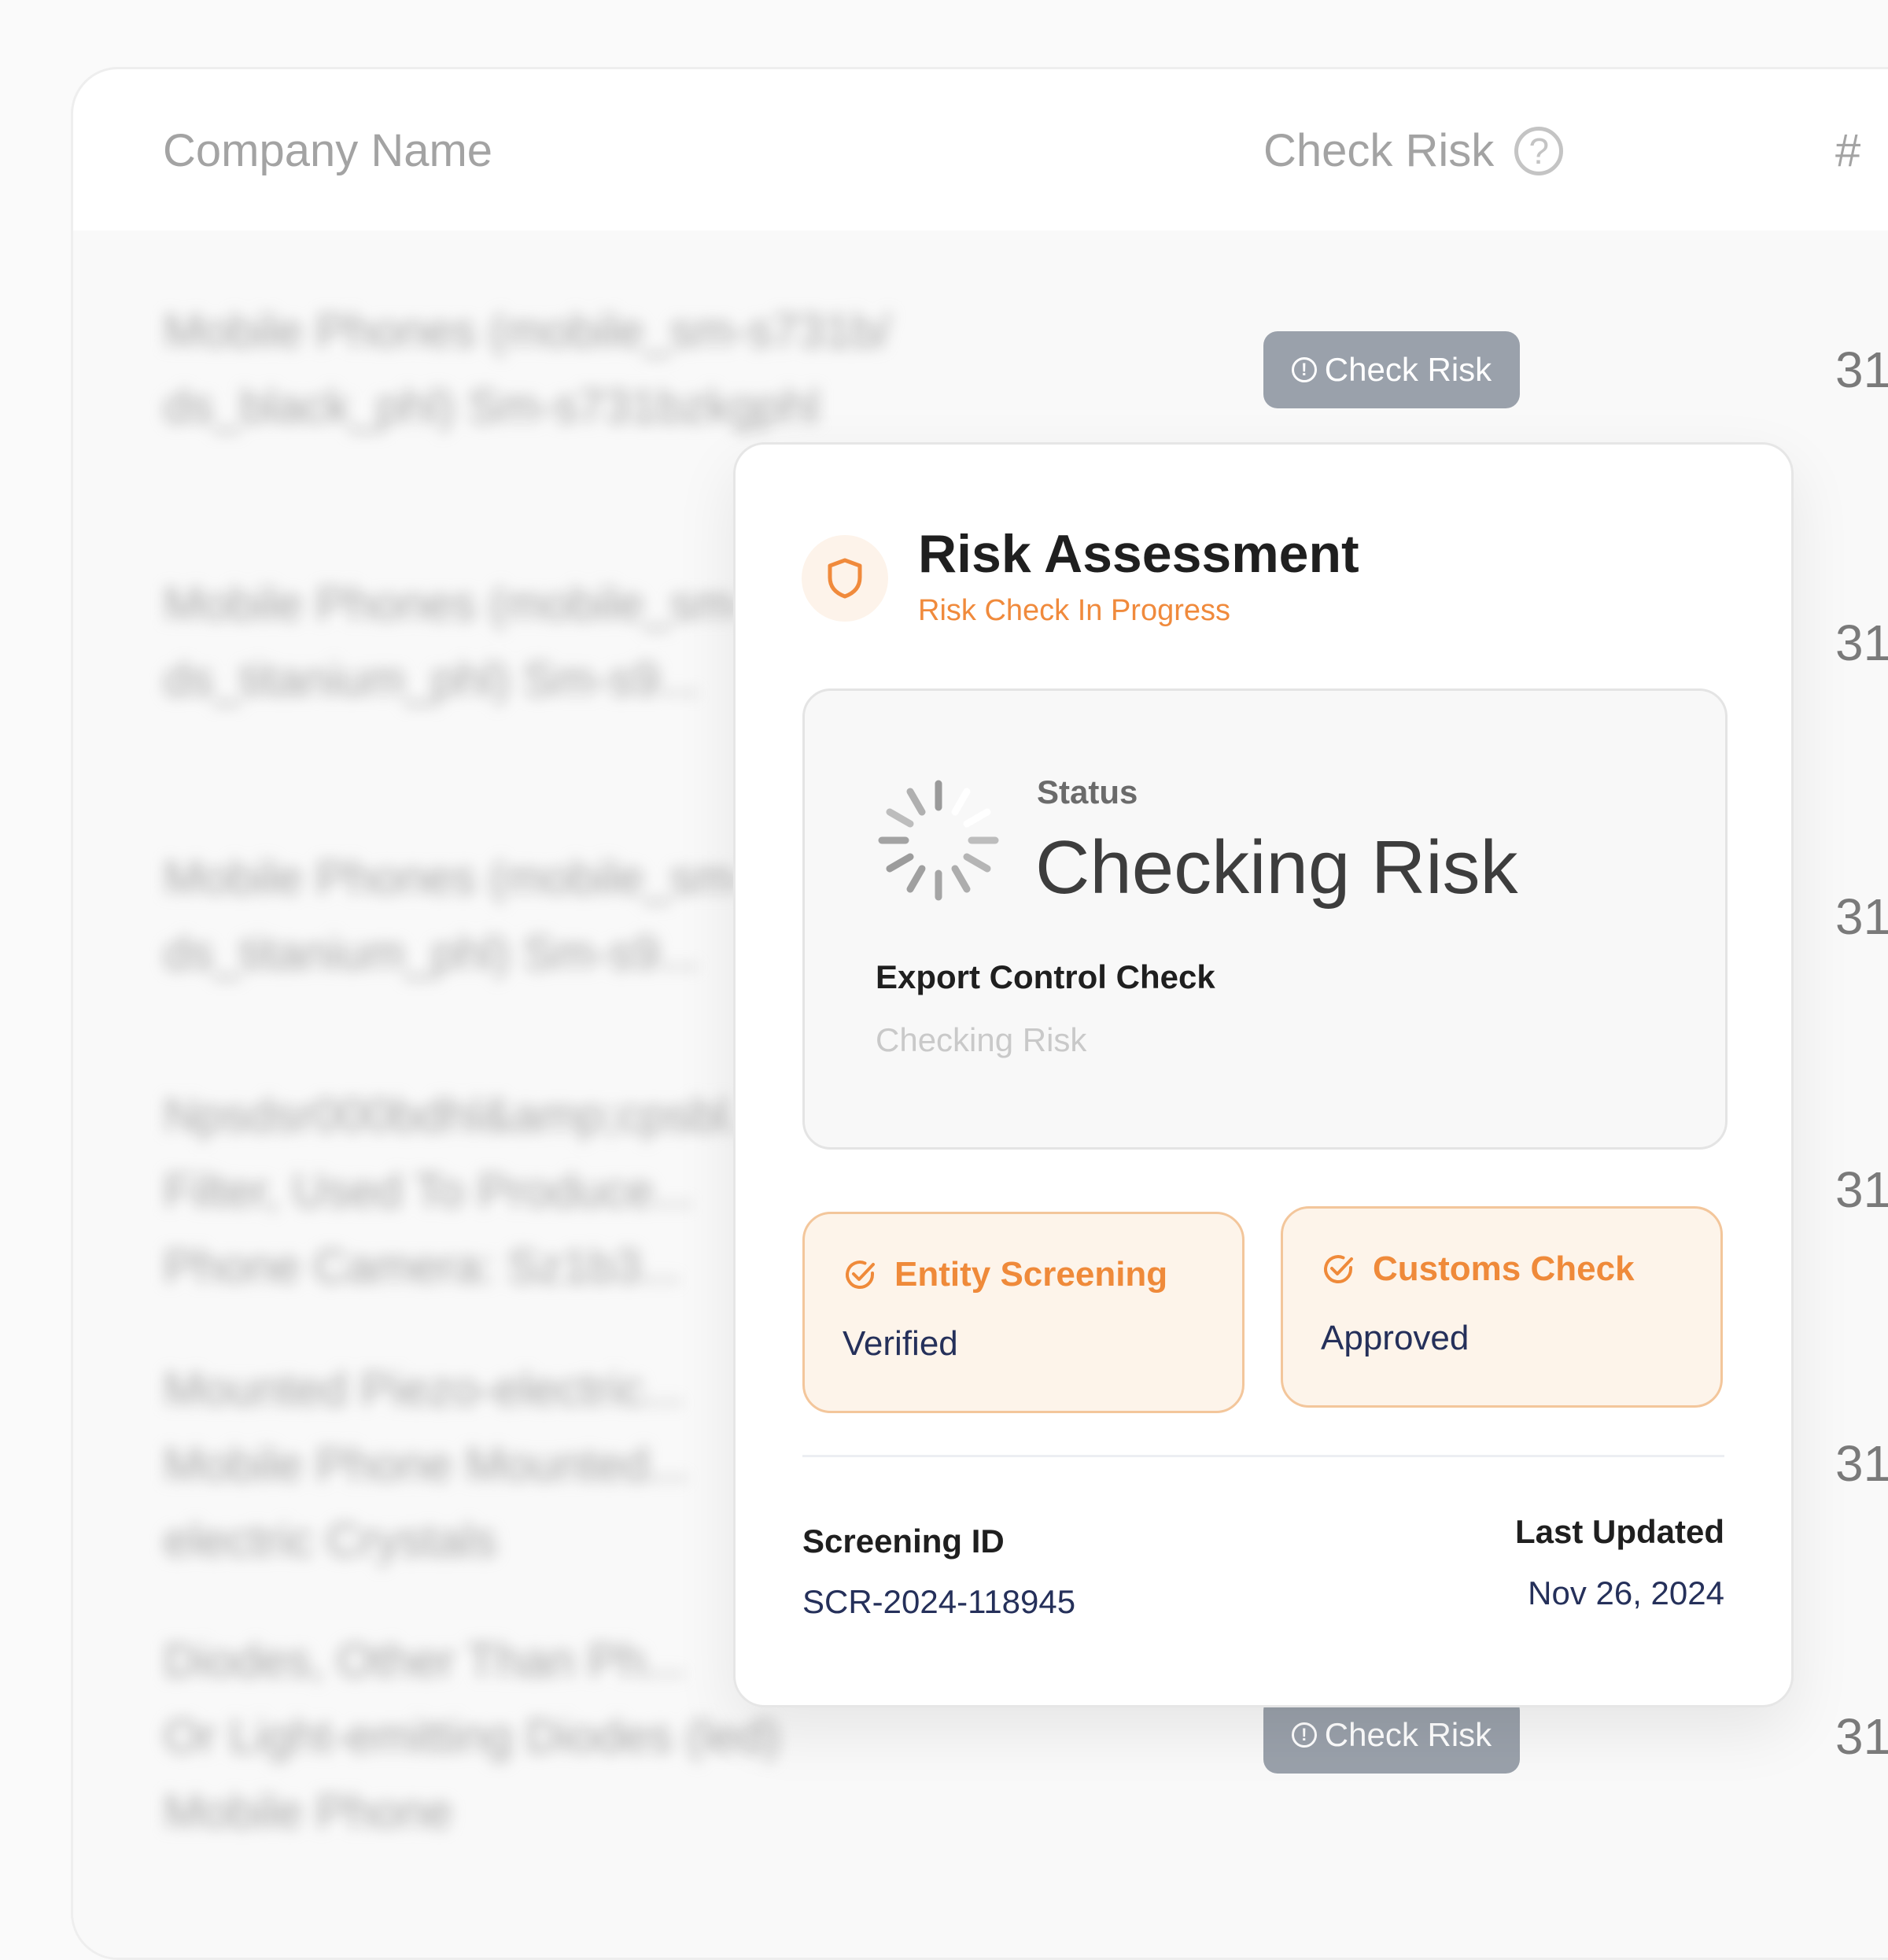 This screenshot has width=1888, height=1960. Describe the element at coordinates (1031, 1274) in the screenshot. I see `entity-screening-label: Entity Screening` at that location.